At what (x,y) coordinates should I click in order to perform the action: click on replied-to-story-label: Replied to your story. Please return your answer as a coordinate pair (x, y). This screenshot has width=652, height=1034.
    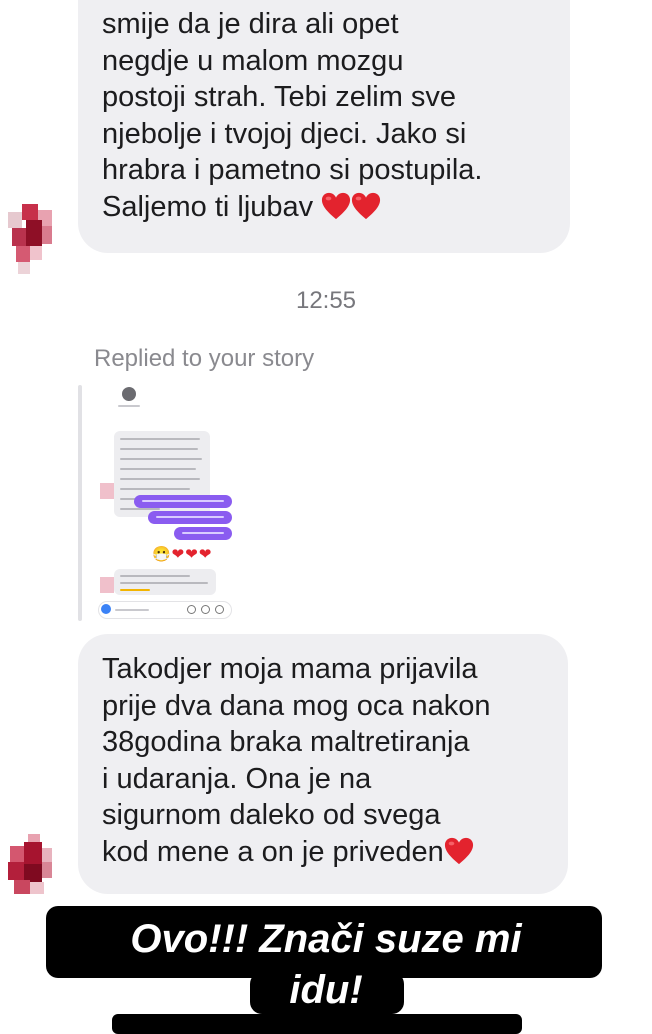
    Looking at the image, I should click on (204, 358).